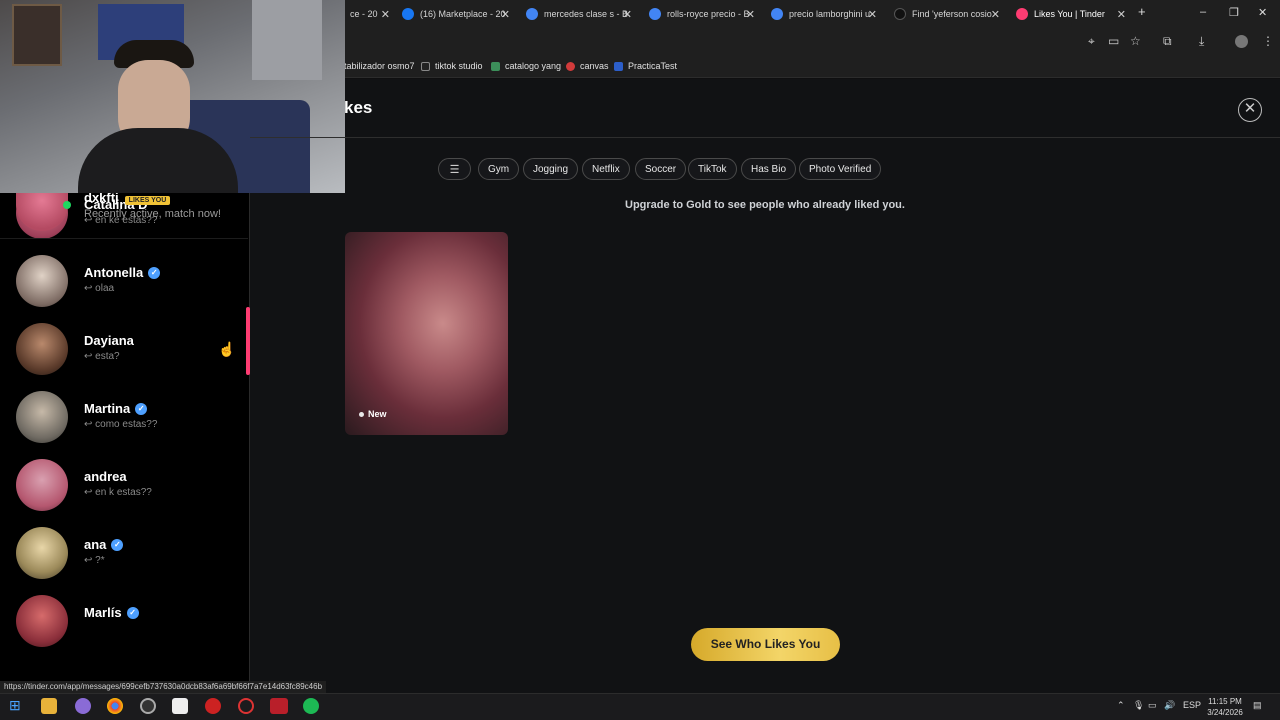 This screenshot has width=1280, height=720. Describe the element at coordinates (1167, 41) in the screenshot. I see `extensions-icon: ⧉` at that location.